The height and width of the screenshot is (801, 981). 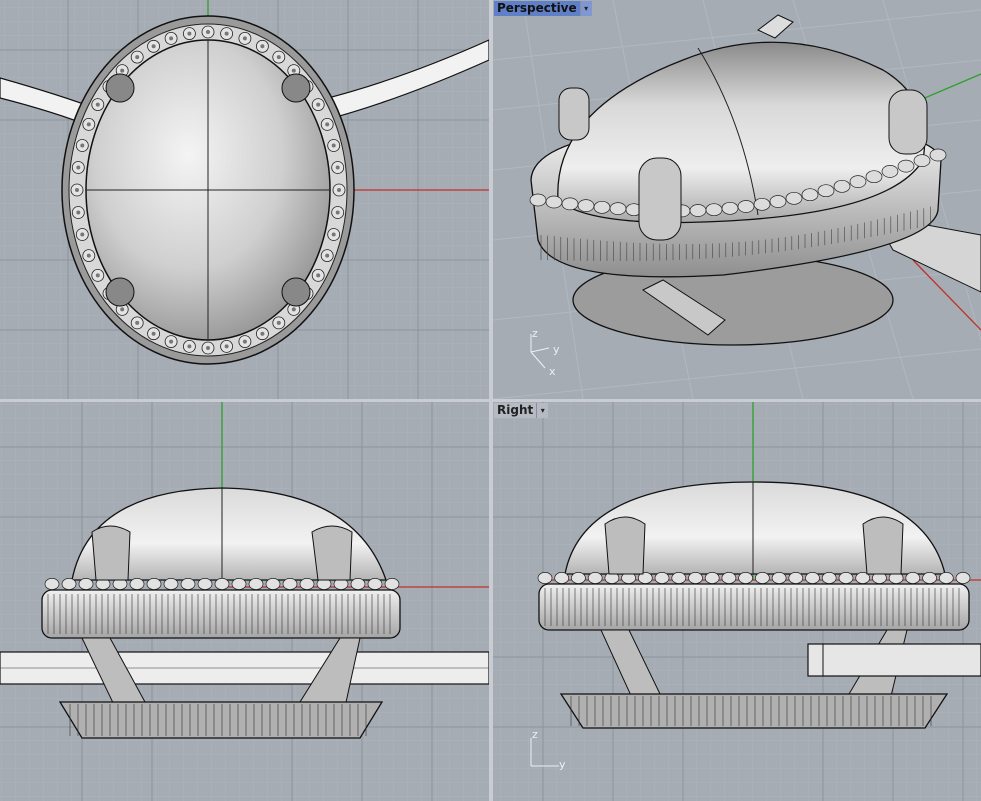 I want to click on viewport-title-perspective: Perspective ▾, so click(x=543, y=8).